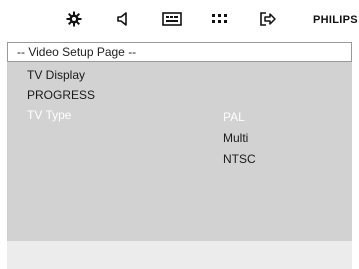 The width and height of the screenshot is (359, 269). I want to click on dots-grid-icon, so click(220, 19).